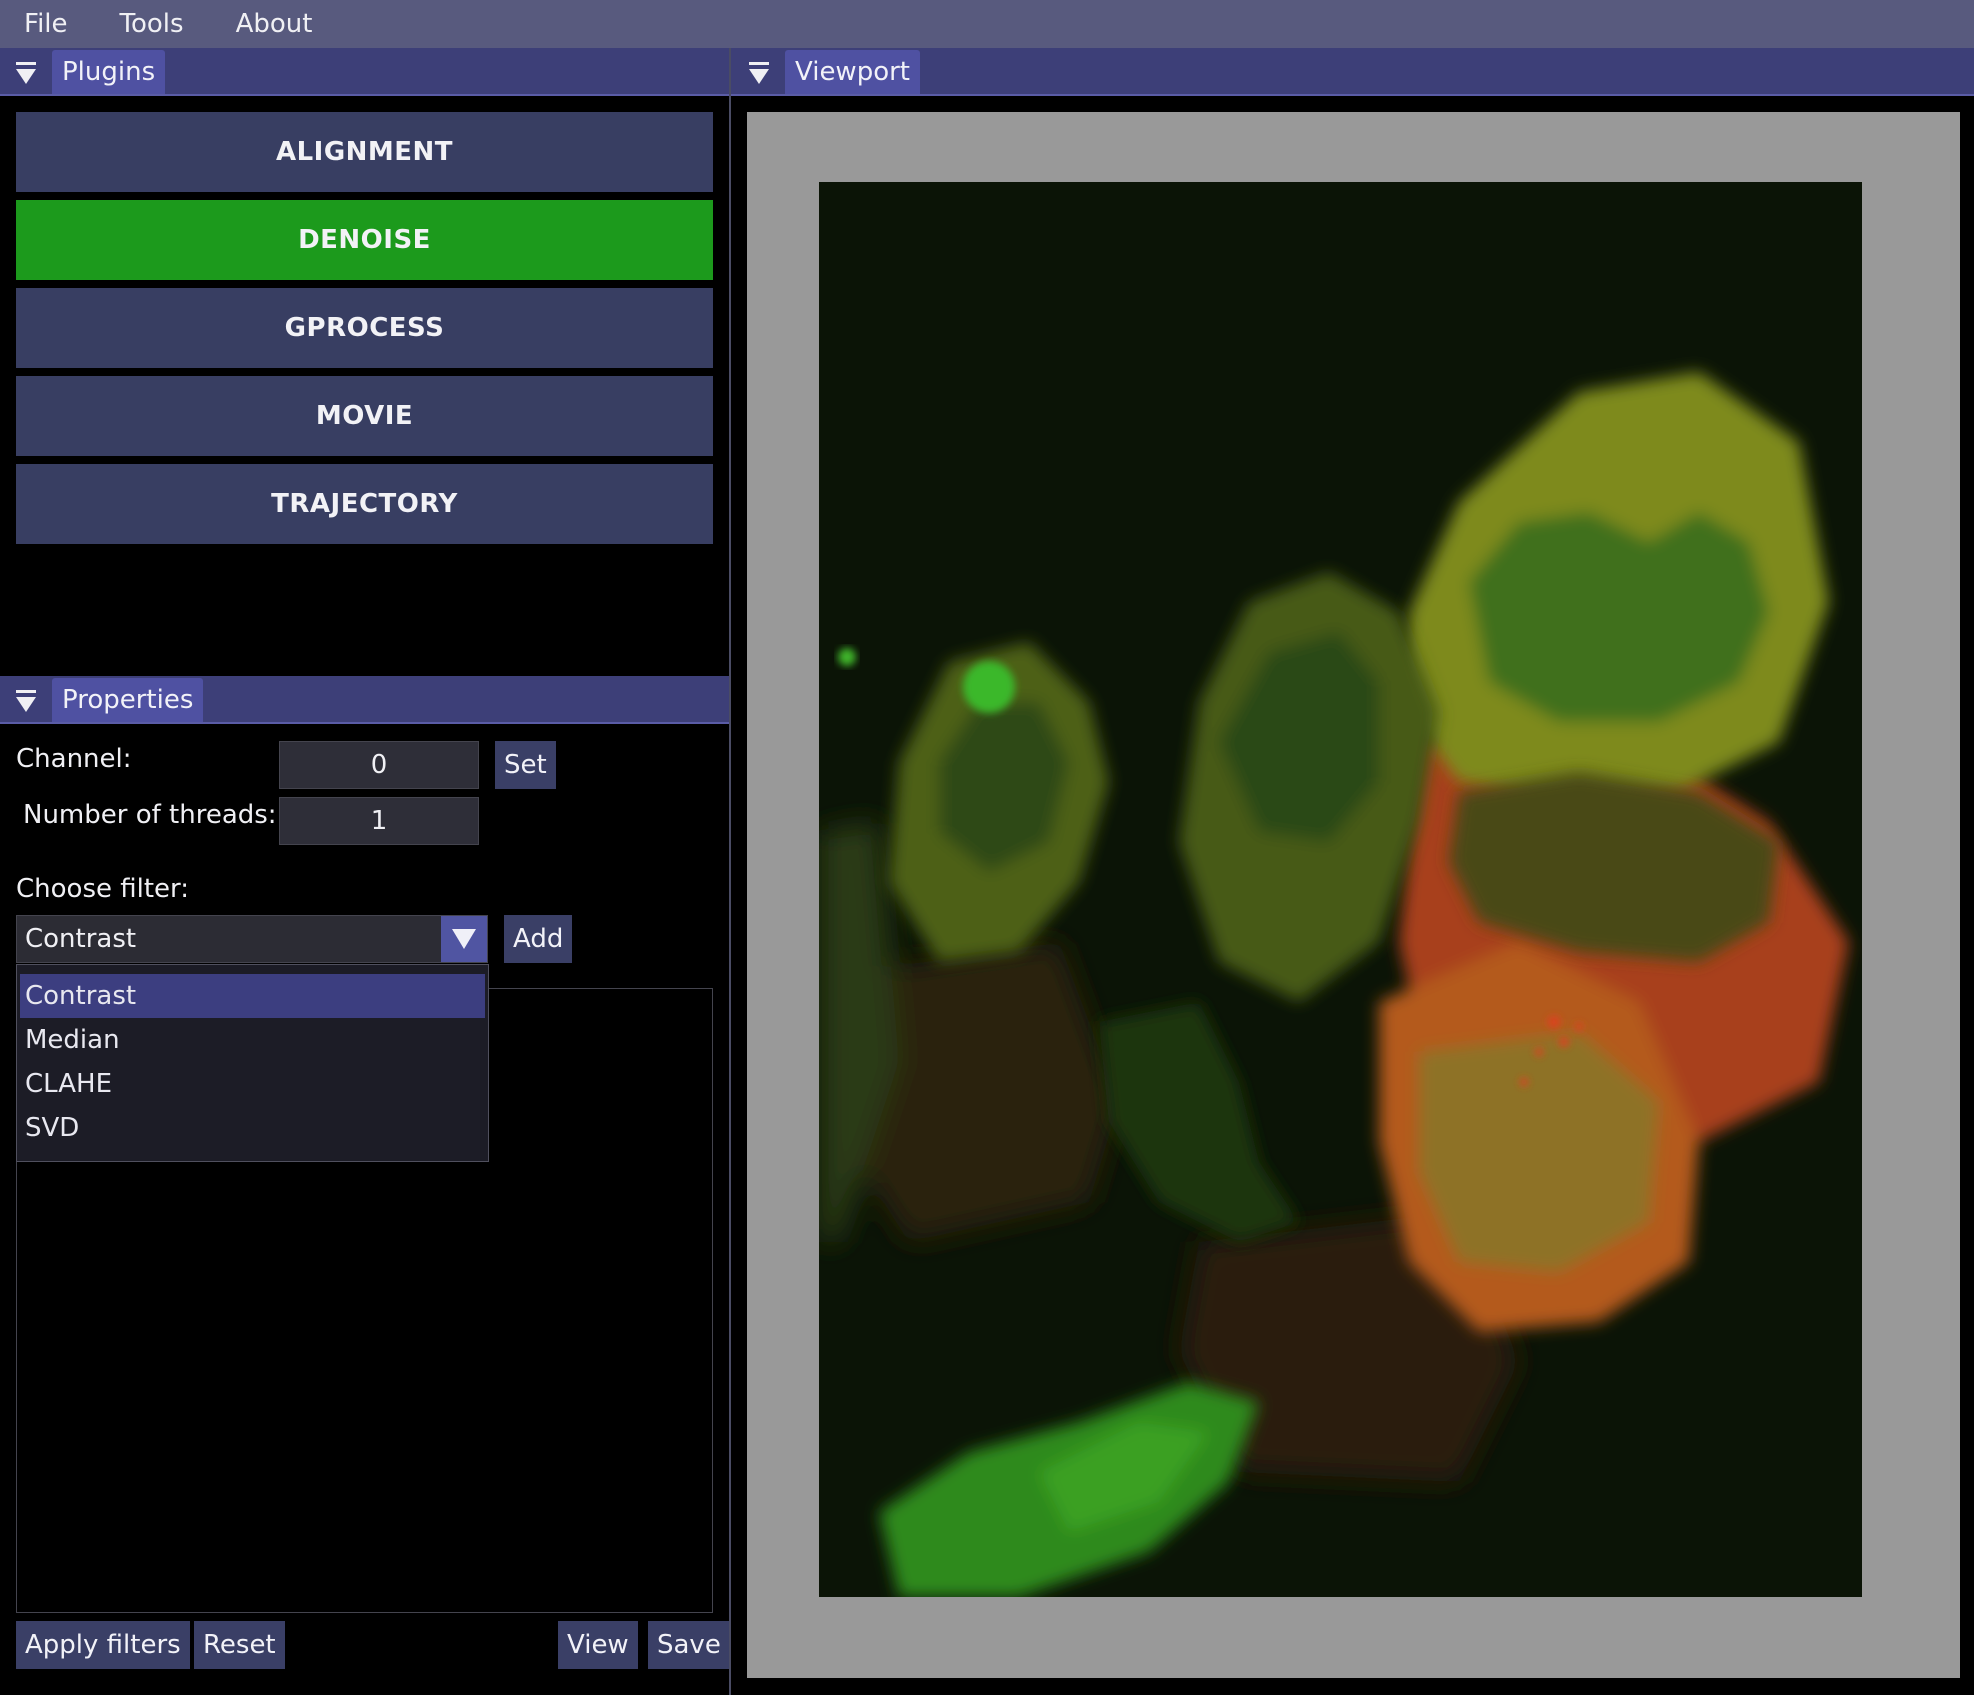 The width and height of the screenshot is (1974, 1695). I want to click on filter-dropdown-list: Contrast Median CLAHE SVD, so click(252, 1063).